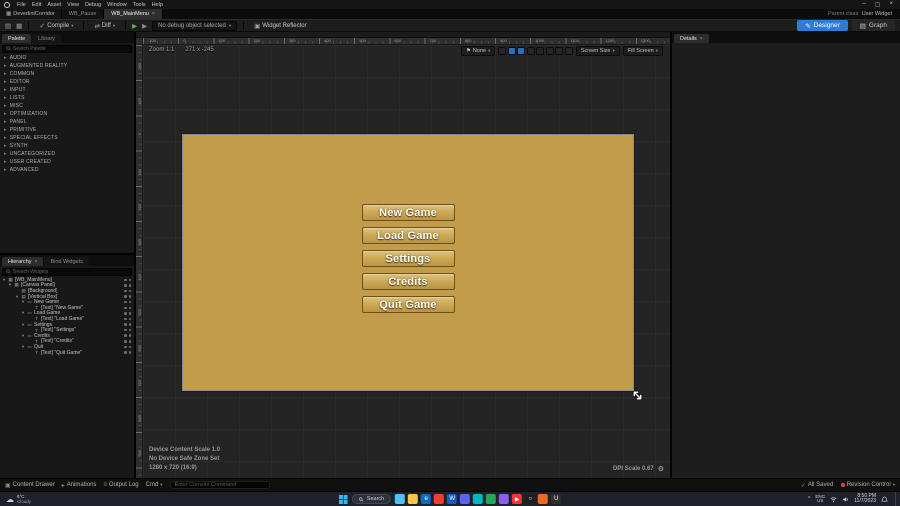  I want to click on wifi-icon, so click(833, 499).